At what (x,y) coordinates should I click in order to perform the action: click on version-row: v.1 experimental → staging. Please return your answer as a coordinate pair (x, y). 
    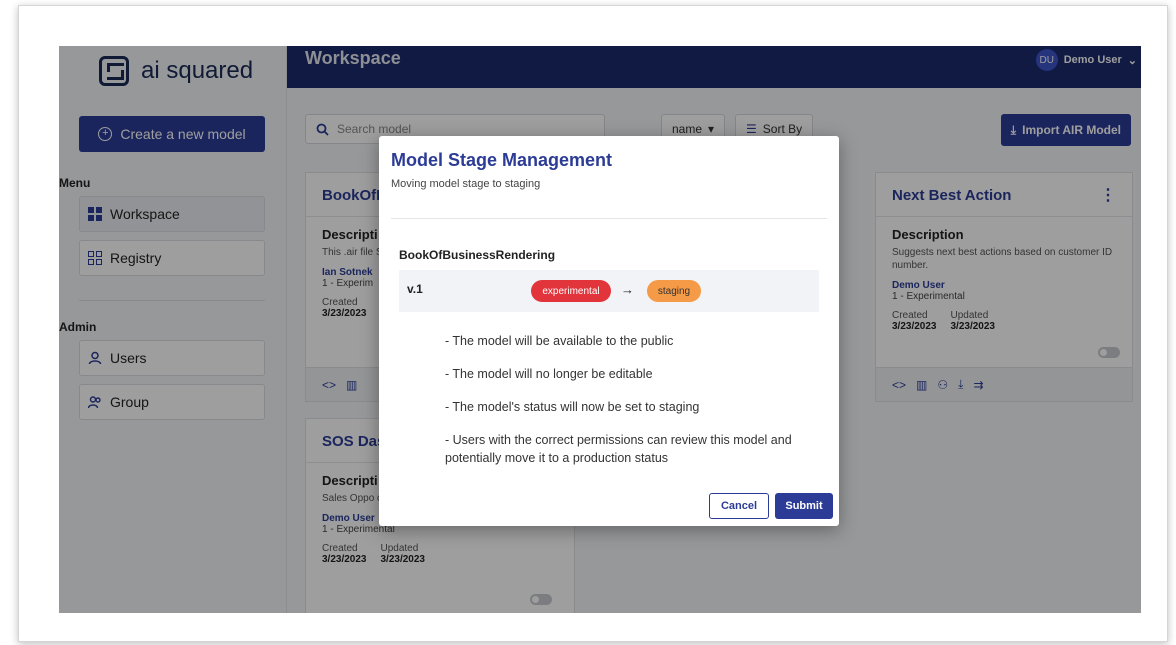
    Looking at the image, I should click on (609, 291).